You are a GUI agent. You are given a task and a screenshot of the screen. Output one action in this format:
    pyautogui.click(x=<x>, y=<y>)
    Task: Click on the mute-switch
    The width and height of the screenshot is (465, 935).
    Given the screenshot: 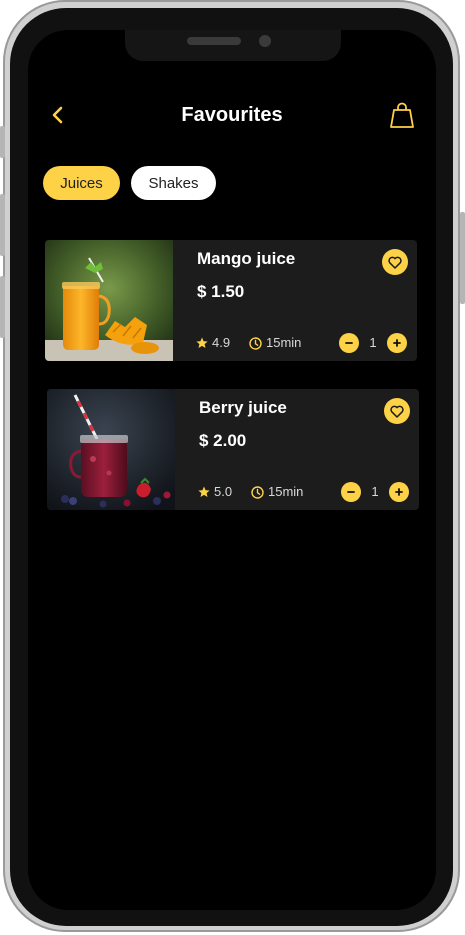 What is the action you would take?
    pyautogui.click(x=2, y=142)
    